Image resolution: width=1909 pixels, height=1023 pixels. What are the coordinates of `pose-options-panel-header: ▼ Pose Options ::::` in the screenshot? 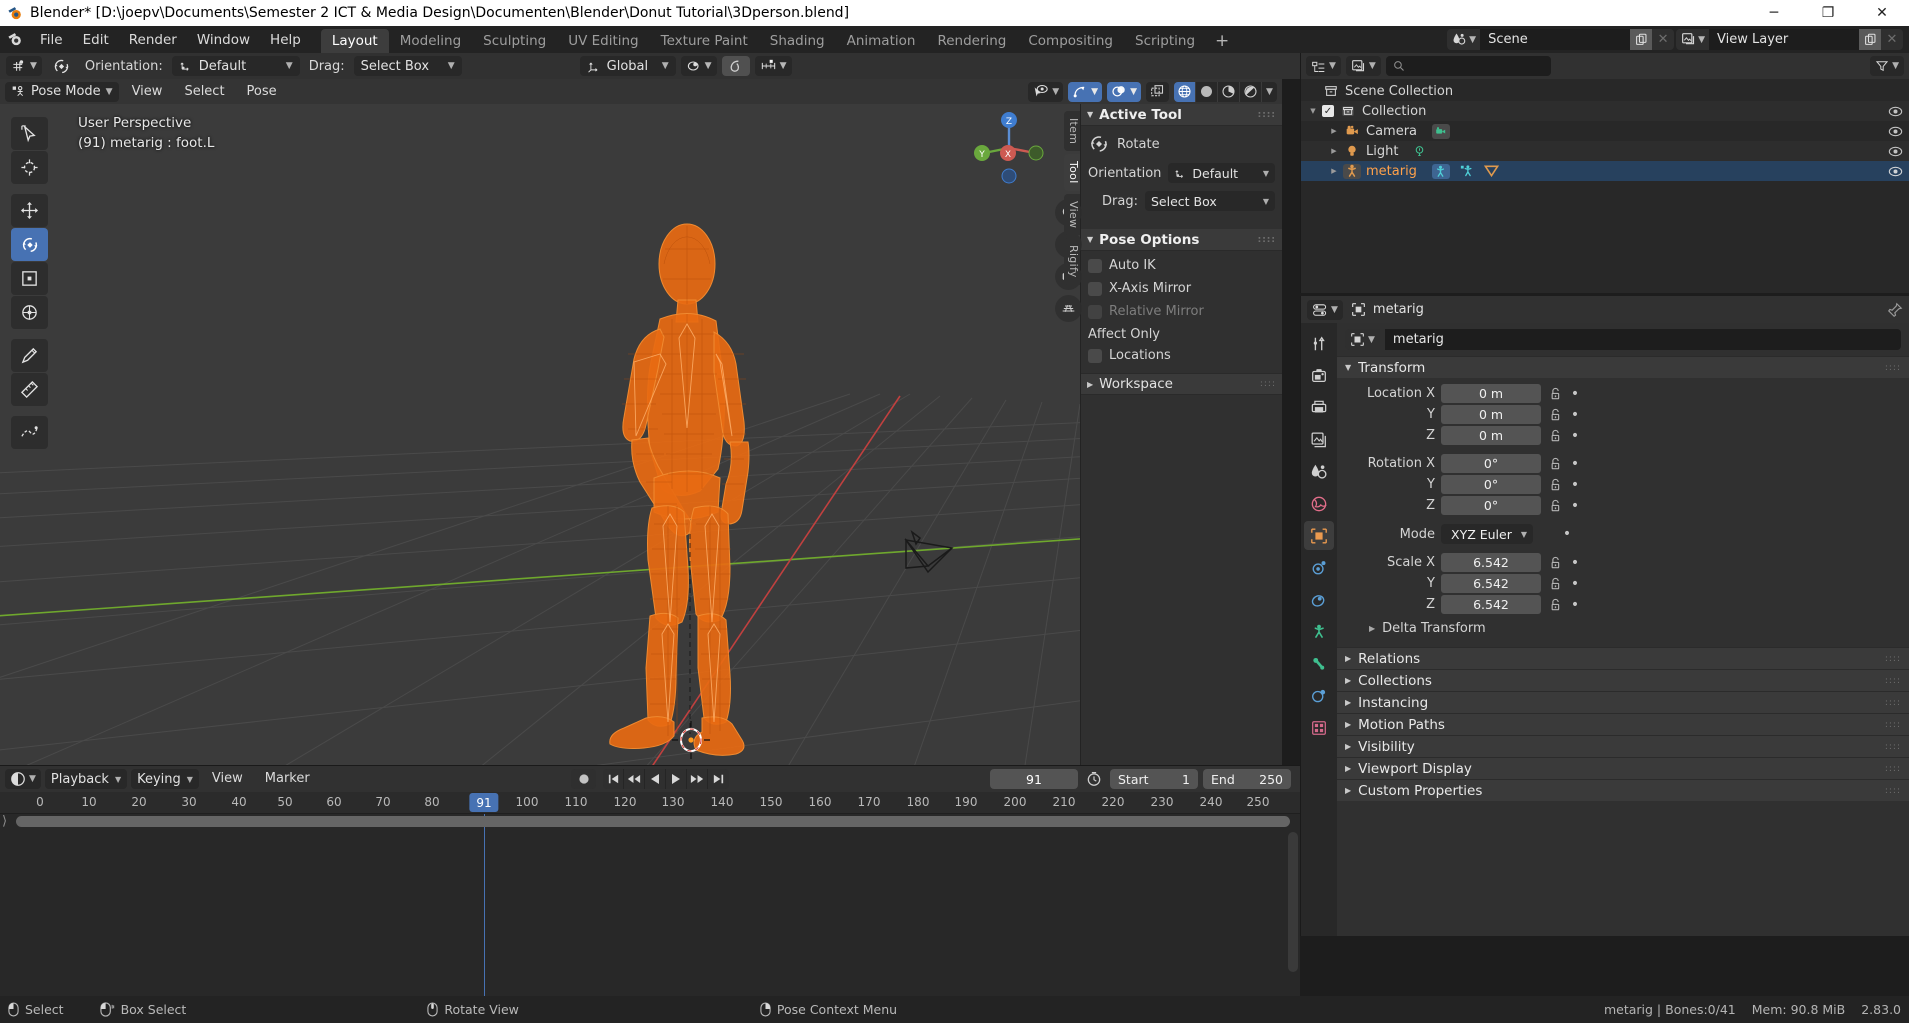 It's located at (1181, 240).